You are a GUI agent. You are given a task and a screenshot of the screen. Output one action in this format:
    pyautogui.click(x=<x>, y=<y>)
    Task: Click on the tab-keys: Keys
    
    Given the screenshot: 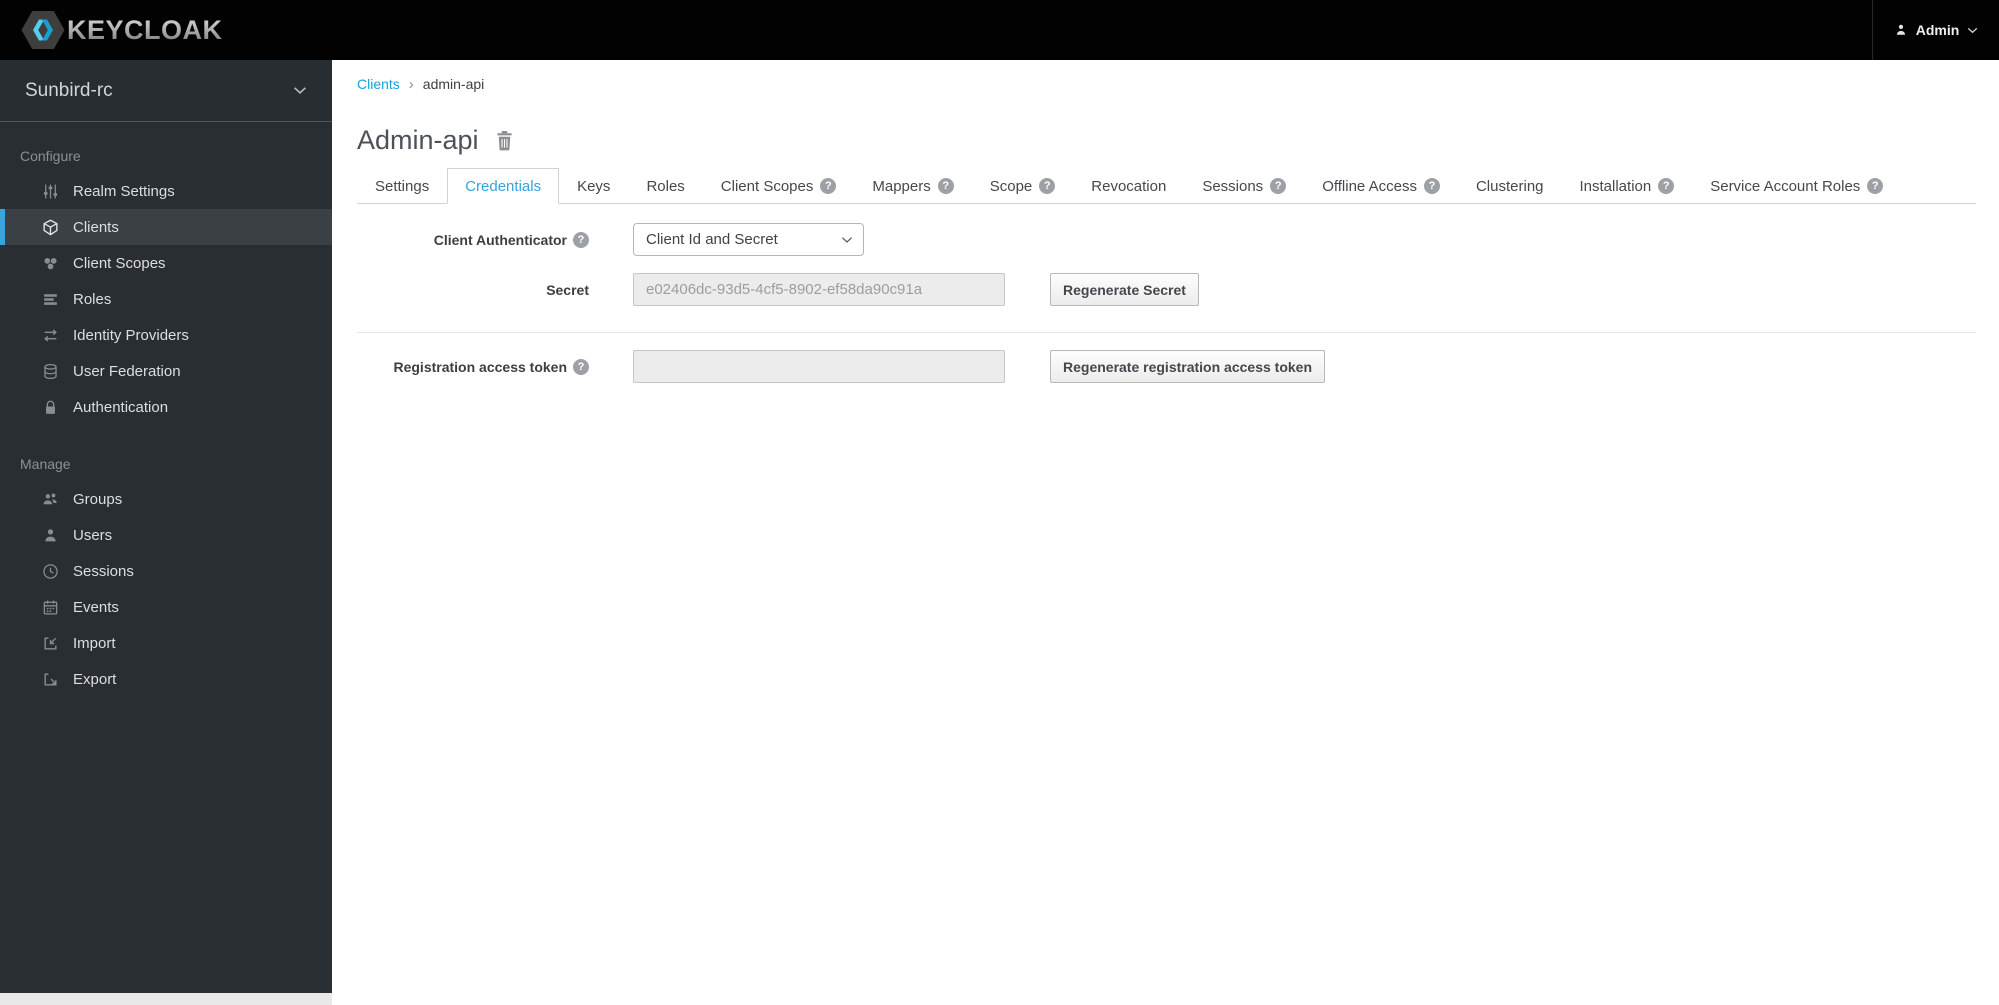 What is the action you would take?
    pyautogui.click(x=593, y=186)
    